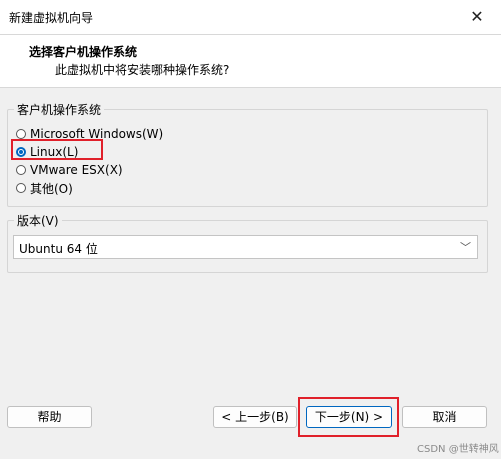  I want to click on version-select: Ubuntu 64 位 ﹀, so click(245, 247).